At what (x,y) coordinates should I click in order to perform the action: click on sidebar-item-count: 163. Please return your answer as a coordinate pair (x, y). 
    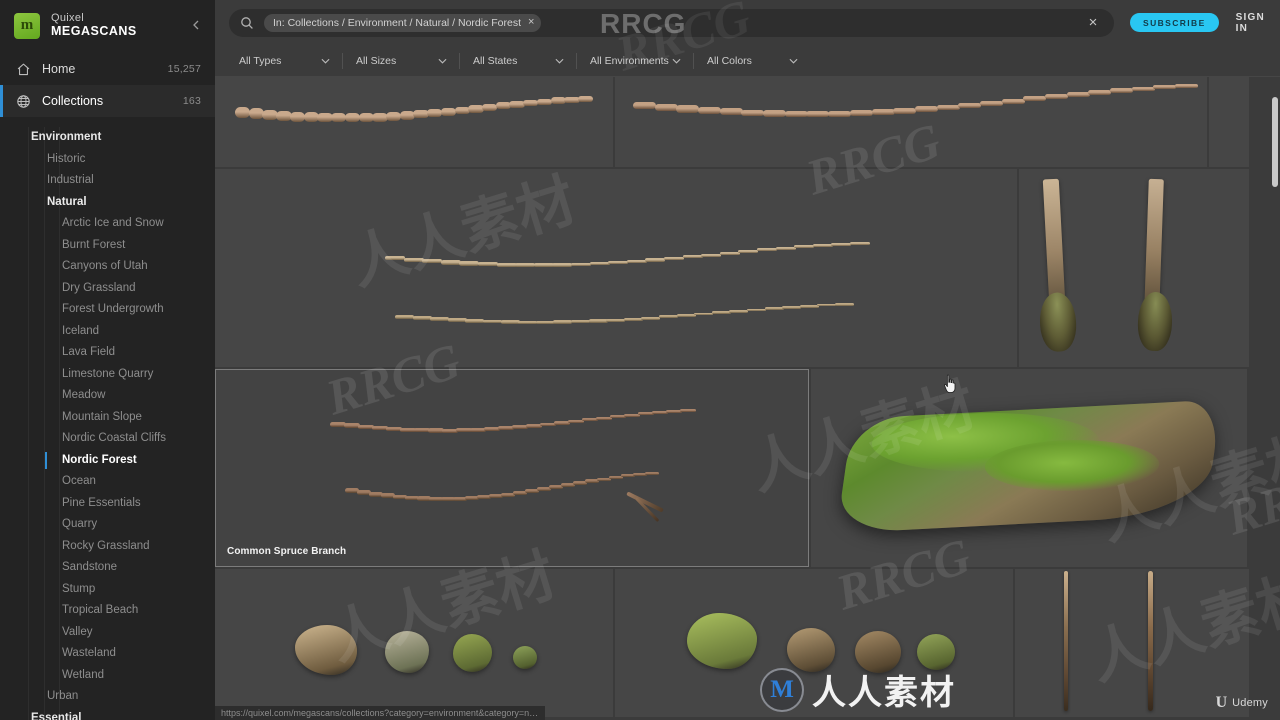
    Looking at the image, I should click on (191, 101).